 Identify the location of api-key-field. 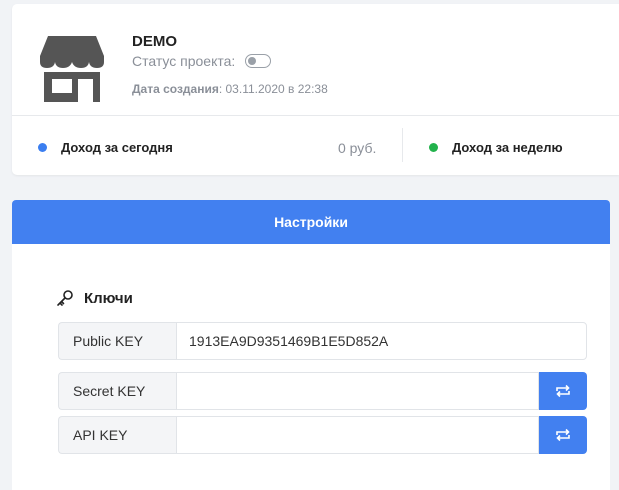
(357, 435).